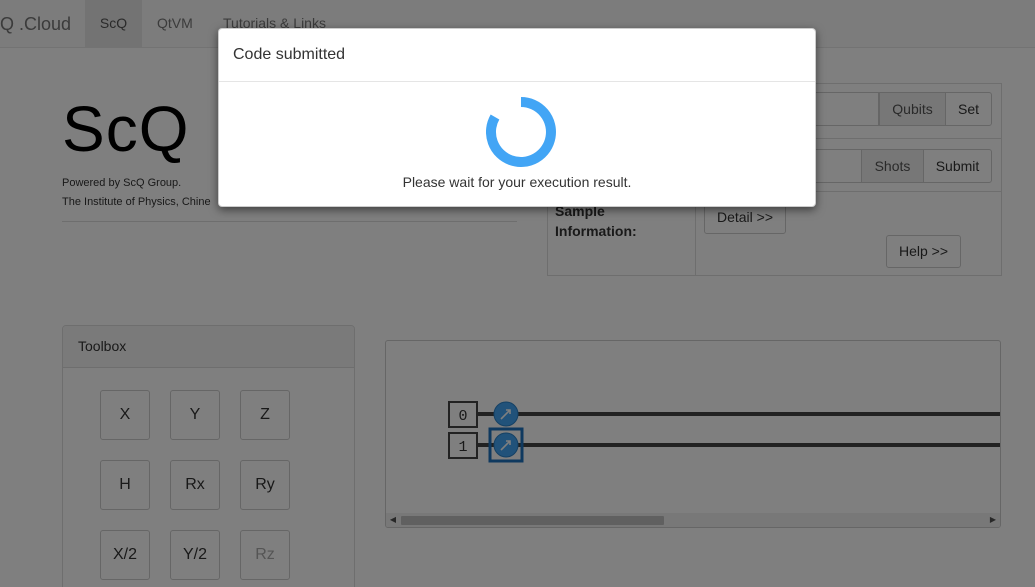 The image size is (1035, 587). I want to click on modal-message: Please wait for your execution result., so click(517, 182).